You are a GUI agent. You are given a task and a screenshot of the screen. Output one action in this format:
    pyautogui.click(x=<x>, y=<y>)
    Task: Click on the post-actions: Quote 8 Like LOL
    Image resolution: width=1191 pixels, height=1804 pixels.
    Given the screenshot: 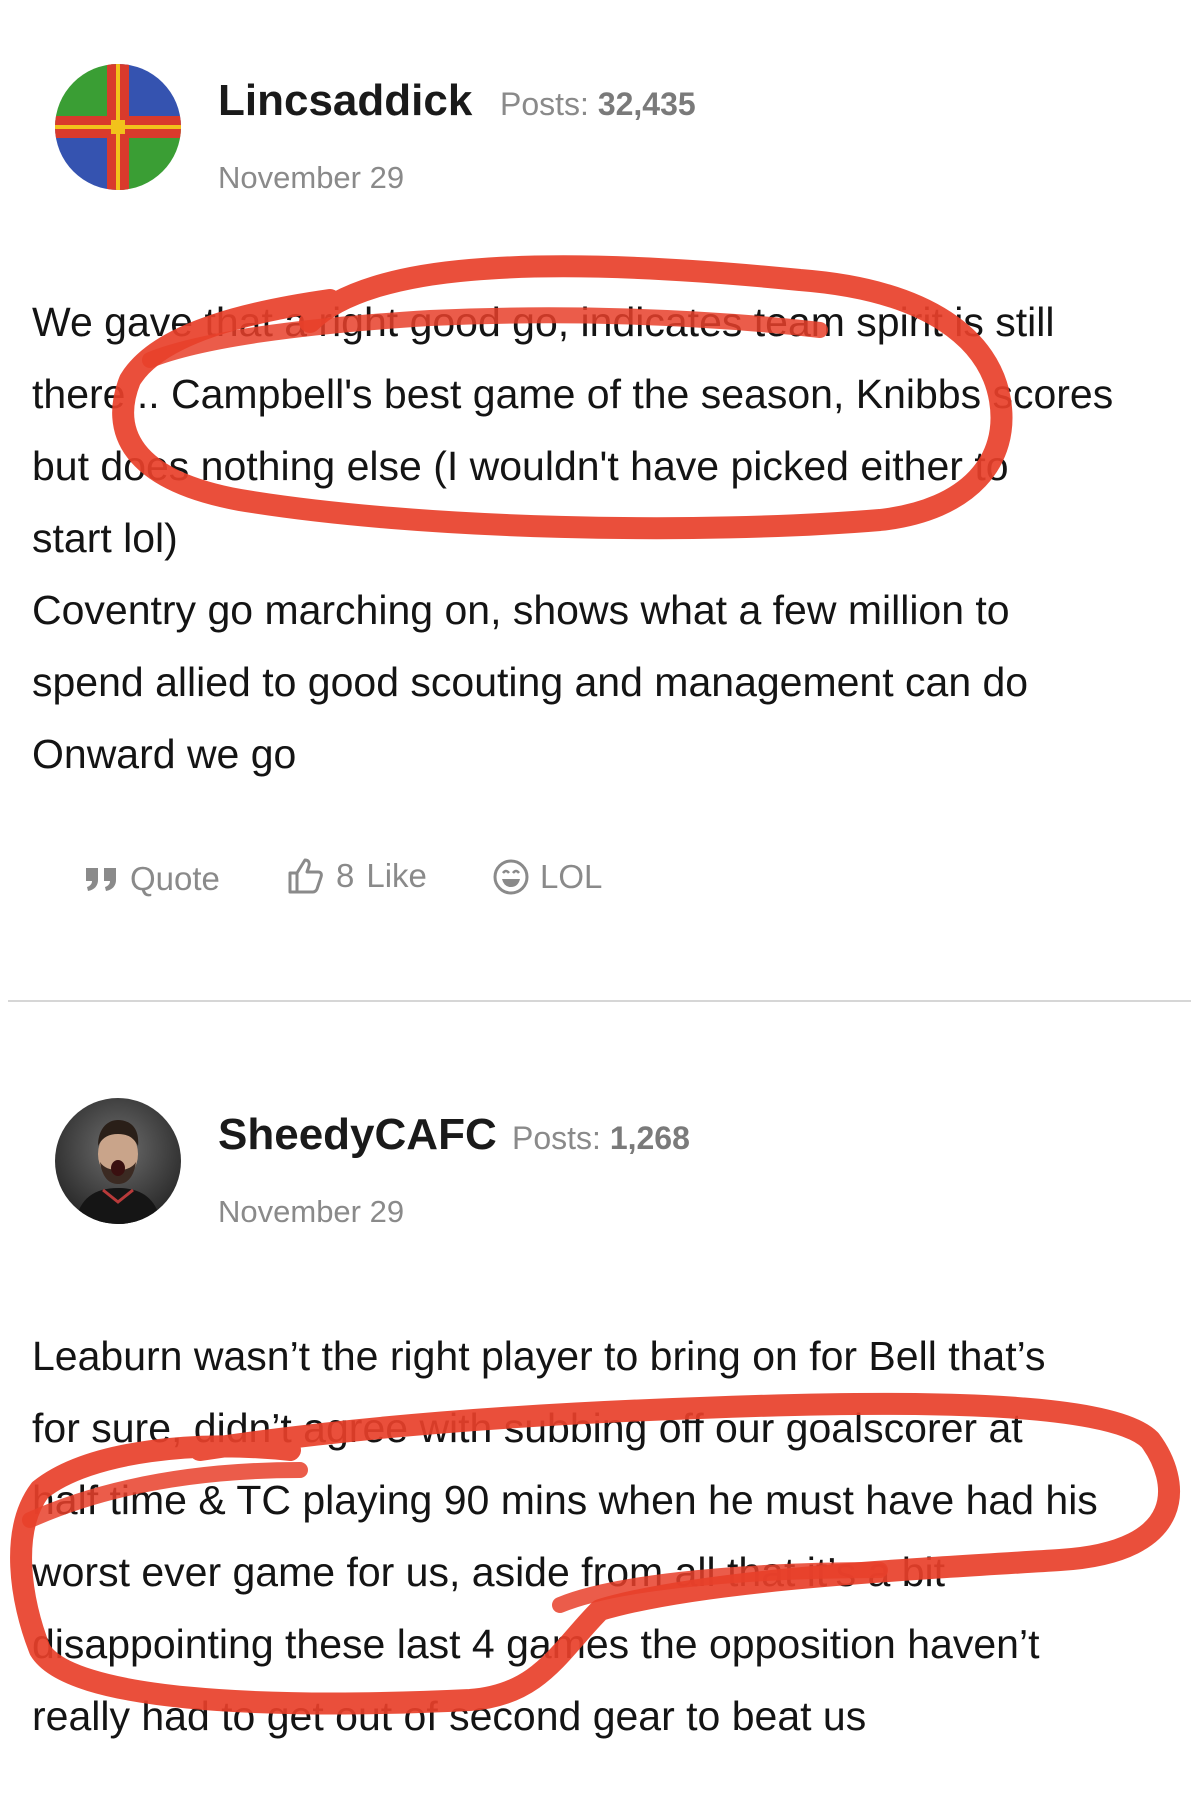 What is the action you would take?
    pyautogui.click(x=595, y=888)
    